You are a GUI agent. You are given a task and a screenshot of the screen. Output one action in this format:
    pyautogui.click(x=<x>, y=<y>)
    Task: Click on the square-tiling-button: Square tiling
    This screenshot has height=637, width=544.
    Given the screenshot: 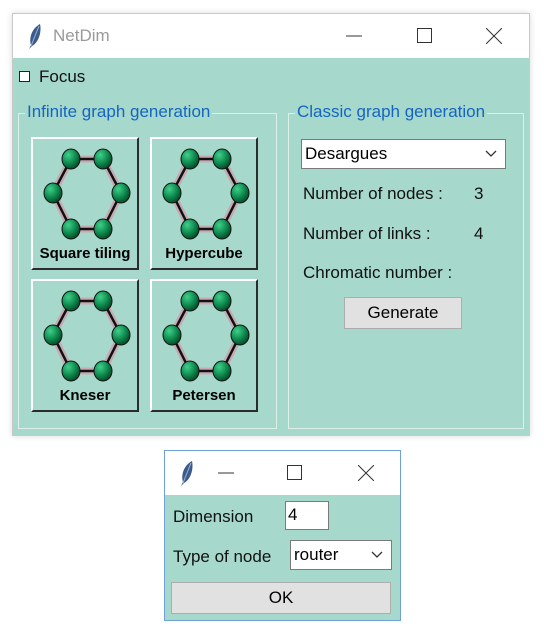 What is the action you would take?
    pyautogui.click(x=85, y=203)
    